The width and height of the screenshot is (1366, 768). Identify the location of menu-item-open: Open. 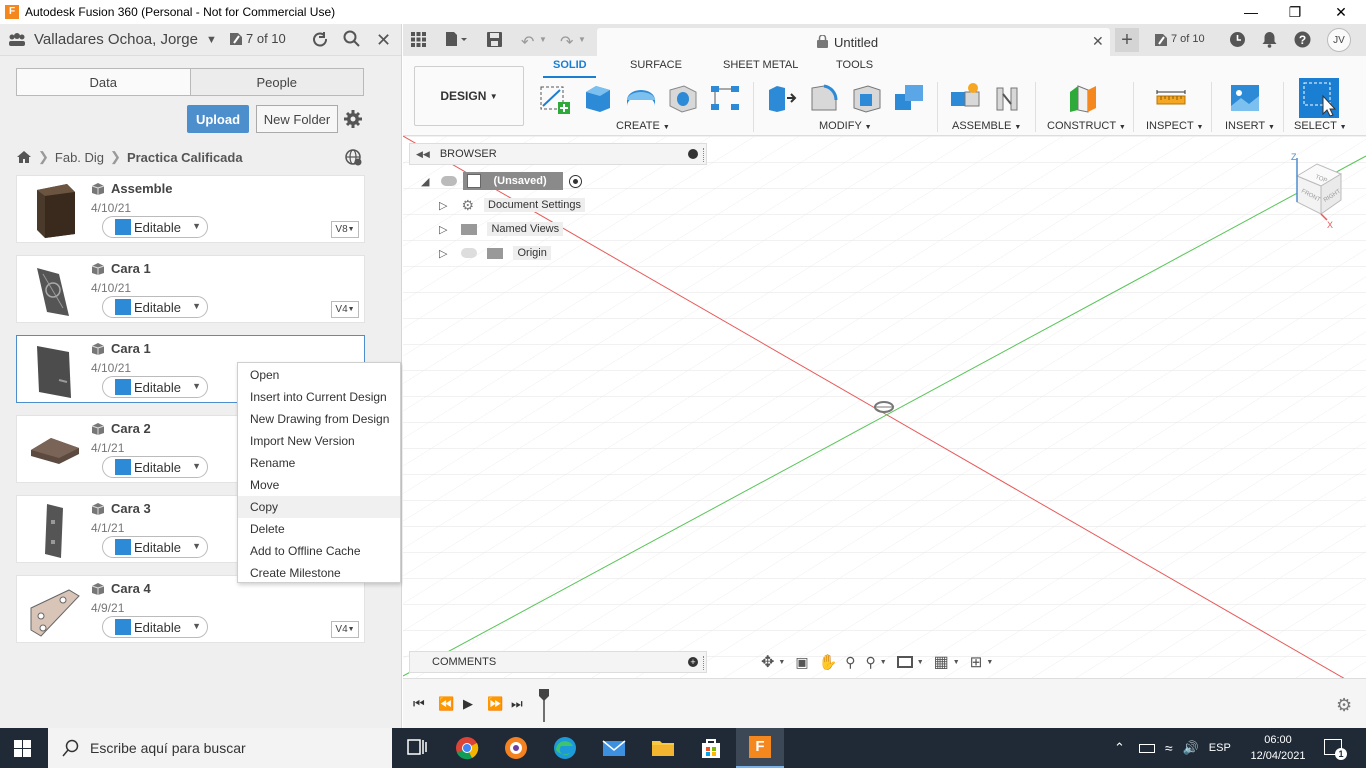
(319, 375).